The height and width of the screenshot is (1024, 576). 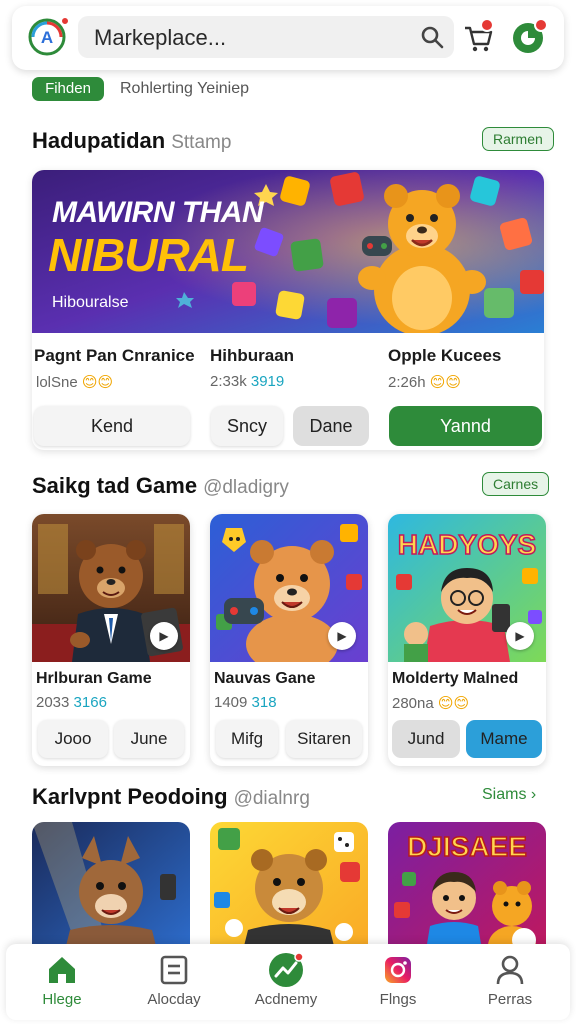 What do you see at coordinates (62, 999) in the screenshot?
I see `nav-label: Hlege` at bounding box center [62, 999].